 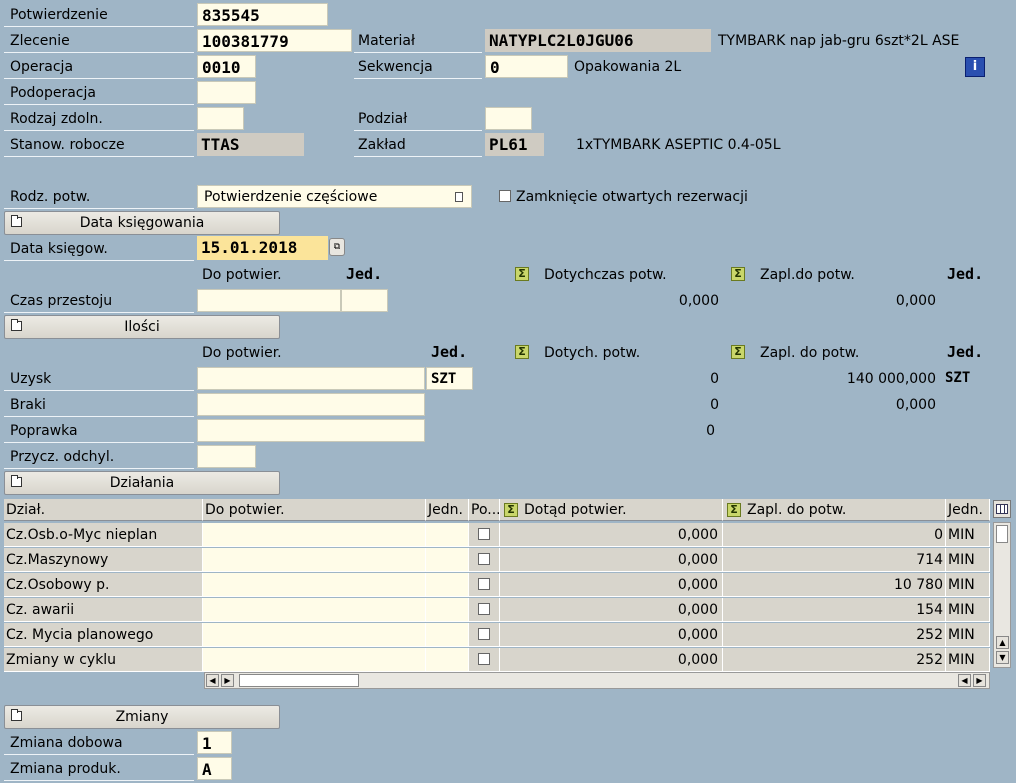 What do you see at coordinates (611, 510) in the screenshot?
I see `col-header-dotad: Σ Dotąd potwier.` at bounding box center [611, 510].